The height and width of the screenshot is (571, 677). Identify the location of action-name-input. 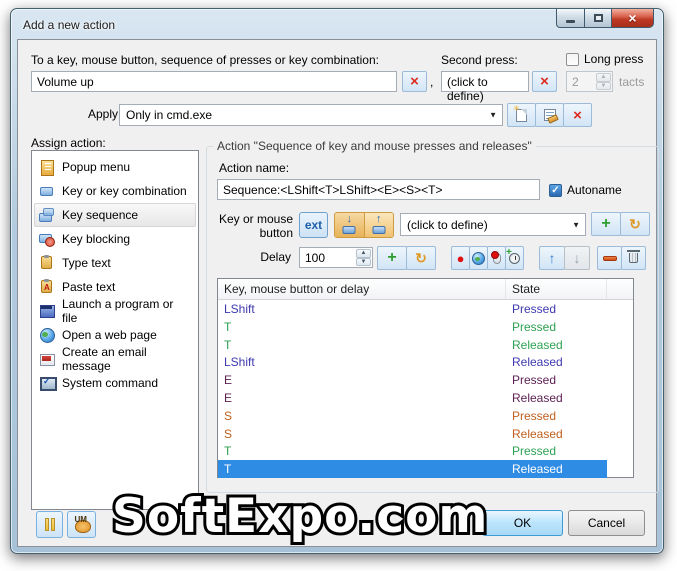
(378, 189).